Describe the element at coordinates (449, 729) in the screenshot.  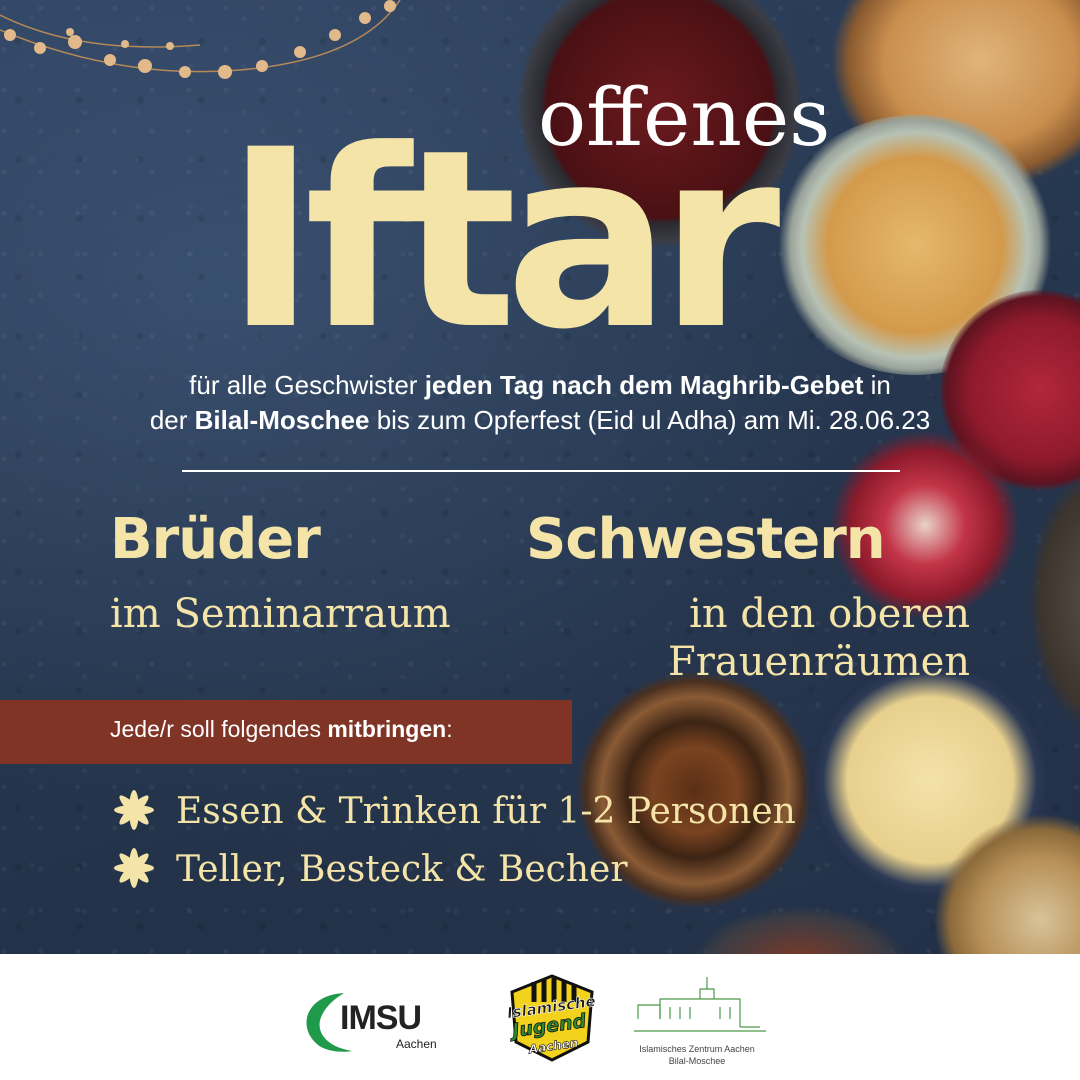
I see `bring-label-end: :` at that location.